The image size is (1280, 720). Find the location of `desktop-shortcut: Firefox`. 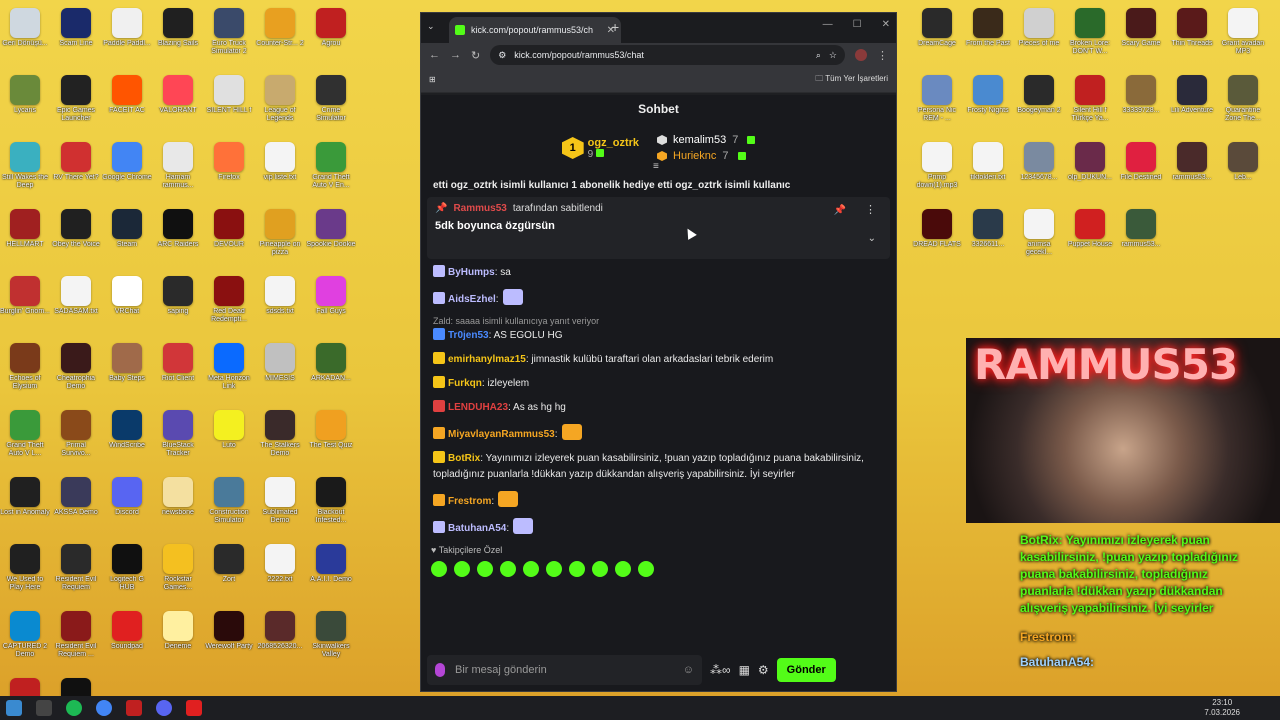

desktop-shortcut: Firefox is located at coordinates (229, 171).